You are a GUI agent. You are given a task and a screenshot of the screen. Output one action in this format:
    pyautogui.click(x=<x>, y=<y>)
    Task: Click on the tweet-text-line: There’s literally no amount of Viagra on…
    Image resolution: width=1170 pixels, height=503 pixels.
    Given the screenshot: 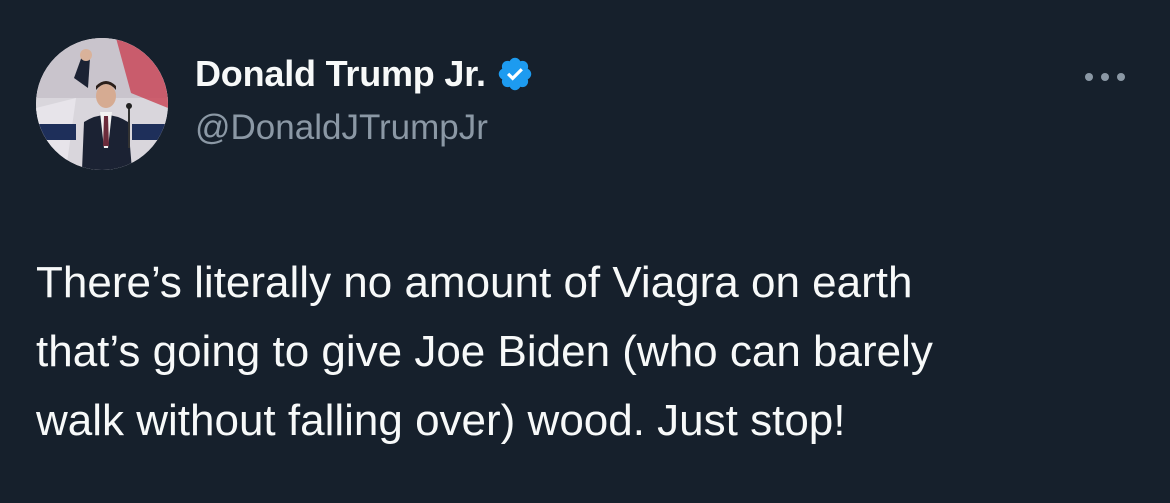 What is the action you would take?
    pyautogui.click(x=474, y=282)
    